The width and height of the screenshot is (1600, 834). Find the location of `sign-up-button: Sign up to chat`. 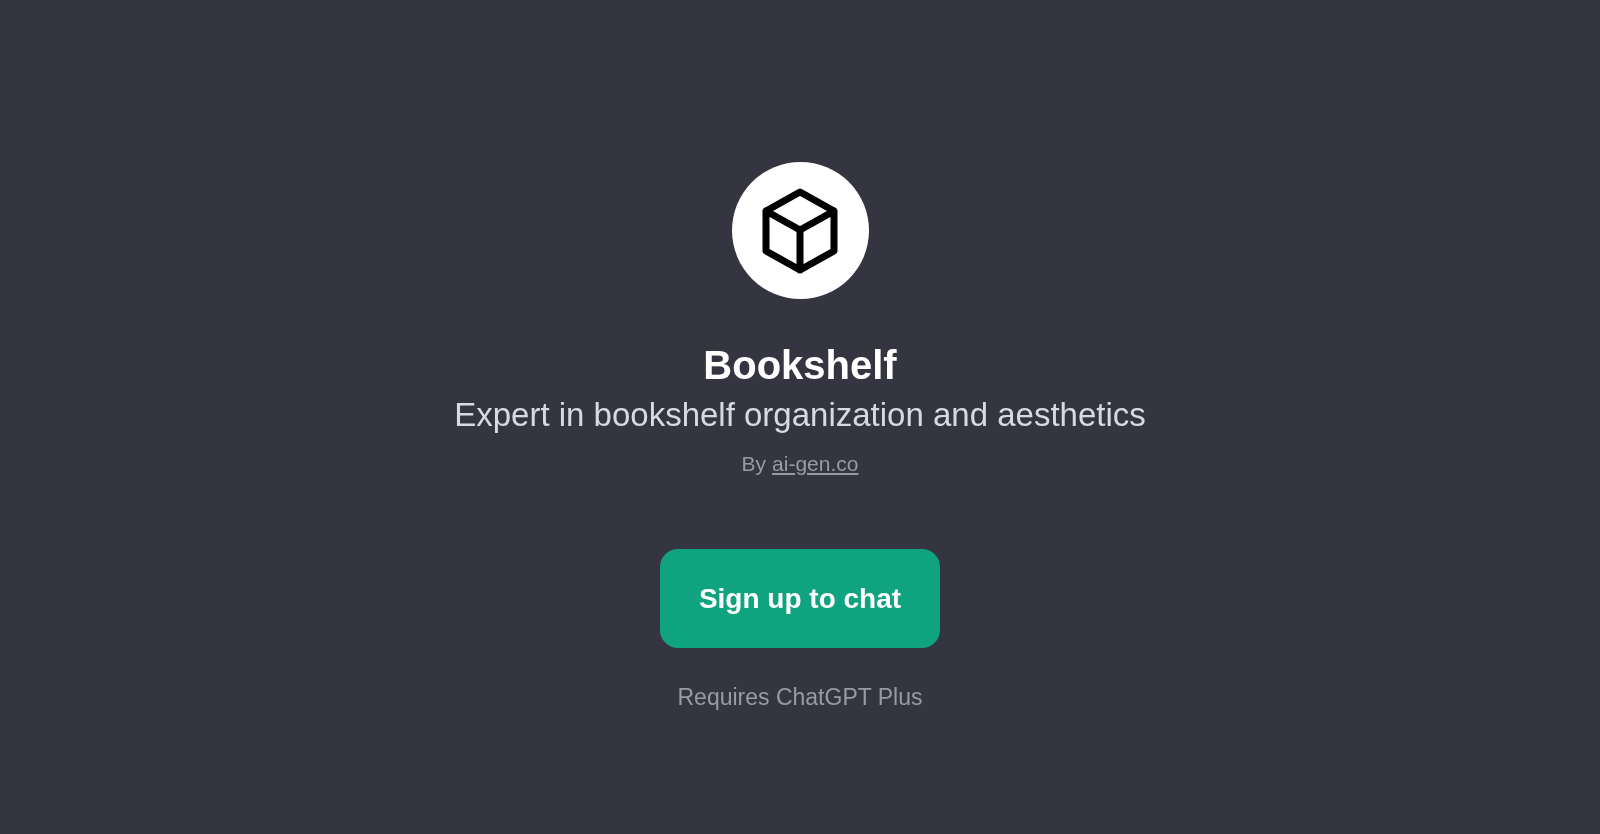

sign-up-button: Sign up to chat is located at coordinates (800, 598).